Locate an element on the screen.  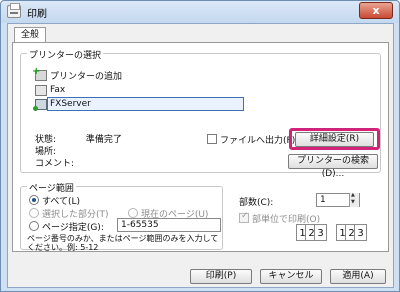
printer-item-label: プリンターの追加 is located at coordinates (86, 76).